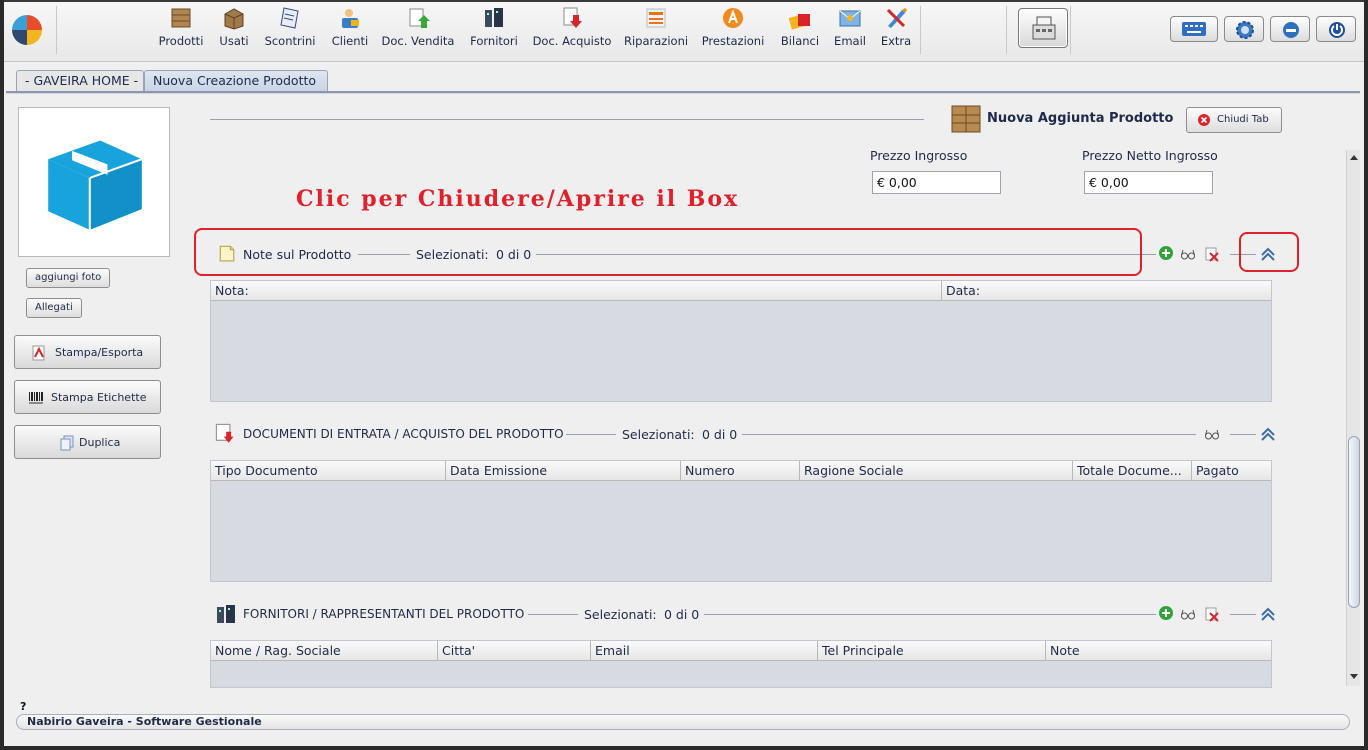  I want to click on product-photo, so click(94, 182).